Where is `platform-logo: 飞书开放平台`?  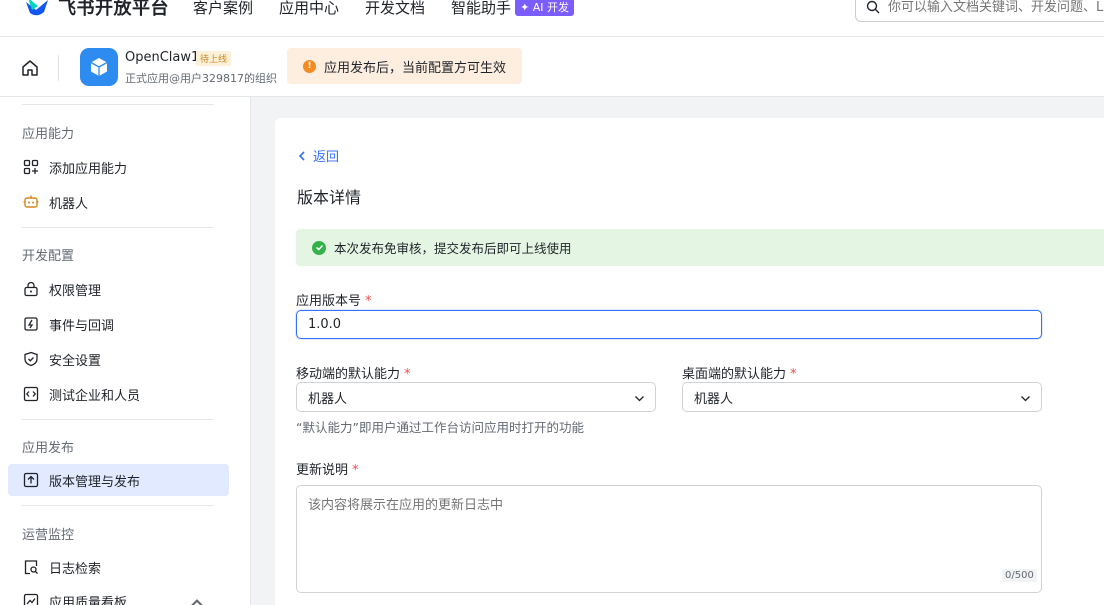 platform-logo: 飞书开放平台 is located at coordinates (96, 10).